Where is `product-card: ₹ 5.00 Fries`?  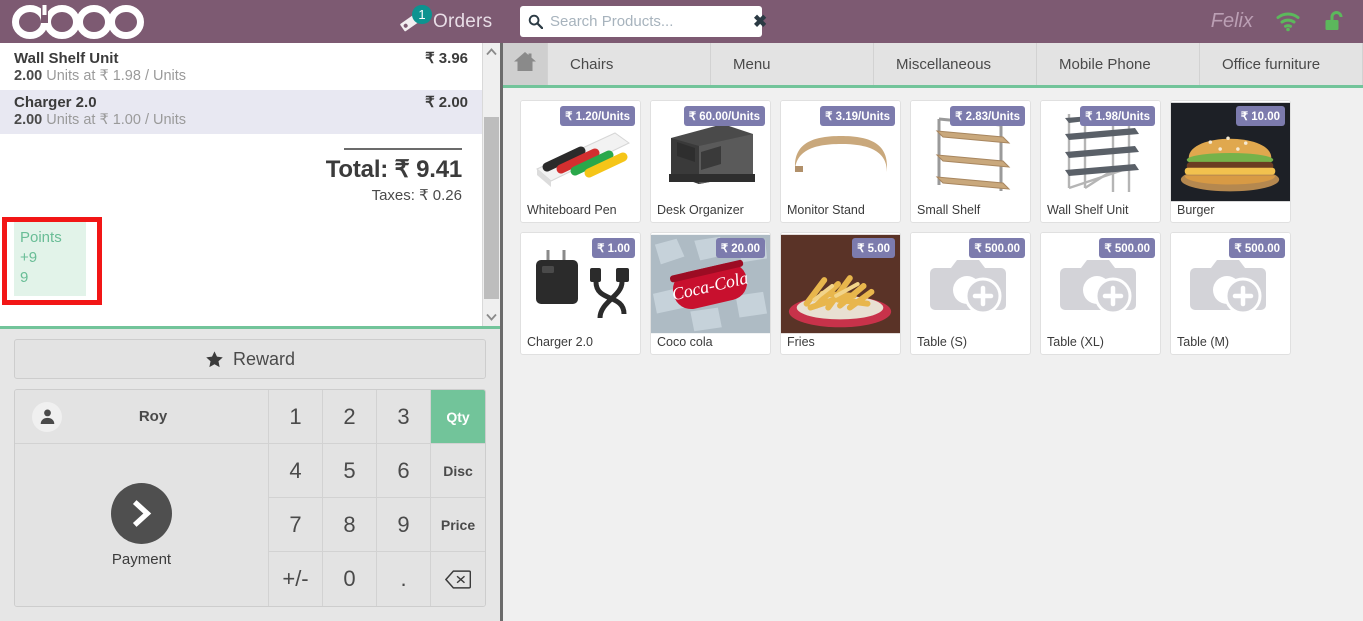
product-card: ₹ 5.00 Fries is located at coordinates (840, 293).